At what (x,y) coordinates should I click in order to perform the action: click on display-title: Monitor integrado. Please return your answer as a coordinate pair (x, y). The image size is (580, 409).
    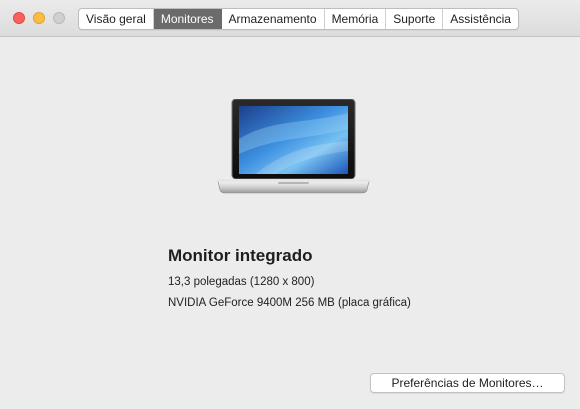
    Looking at the image, I should click on (240, 255).